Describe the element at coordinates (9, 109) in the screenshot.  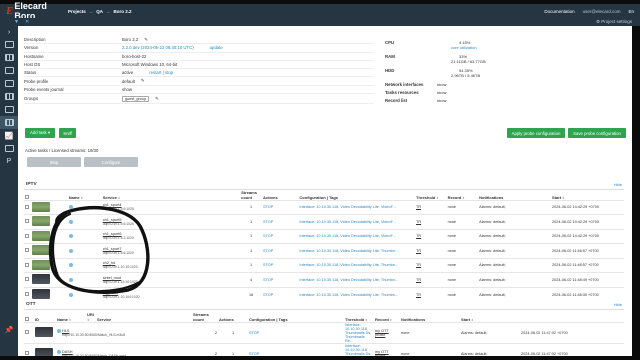
I see `sidebar-item-reports` at that location.